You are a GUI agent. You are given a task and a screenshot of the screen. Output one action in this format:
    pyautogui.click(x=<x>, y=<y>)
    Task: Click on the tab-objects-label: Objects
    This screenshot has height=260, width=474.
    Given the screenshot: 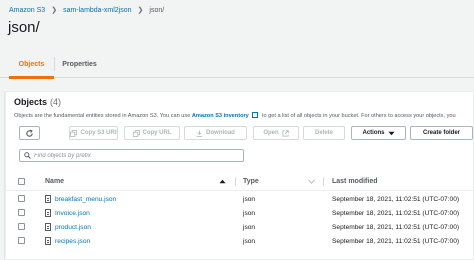 What is the action you would take?
    pyautogui.click(x=31, y=64)
    